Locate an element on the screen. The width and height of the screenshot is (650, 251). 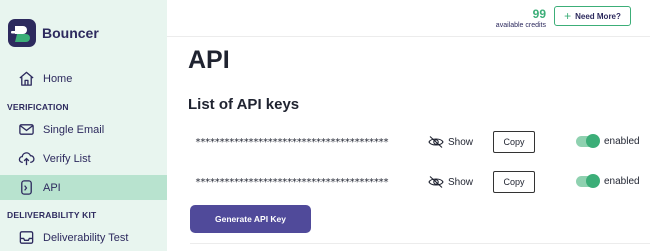
api-icon is located at coordinates (26, 188).